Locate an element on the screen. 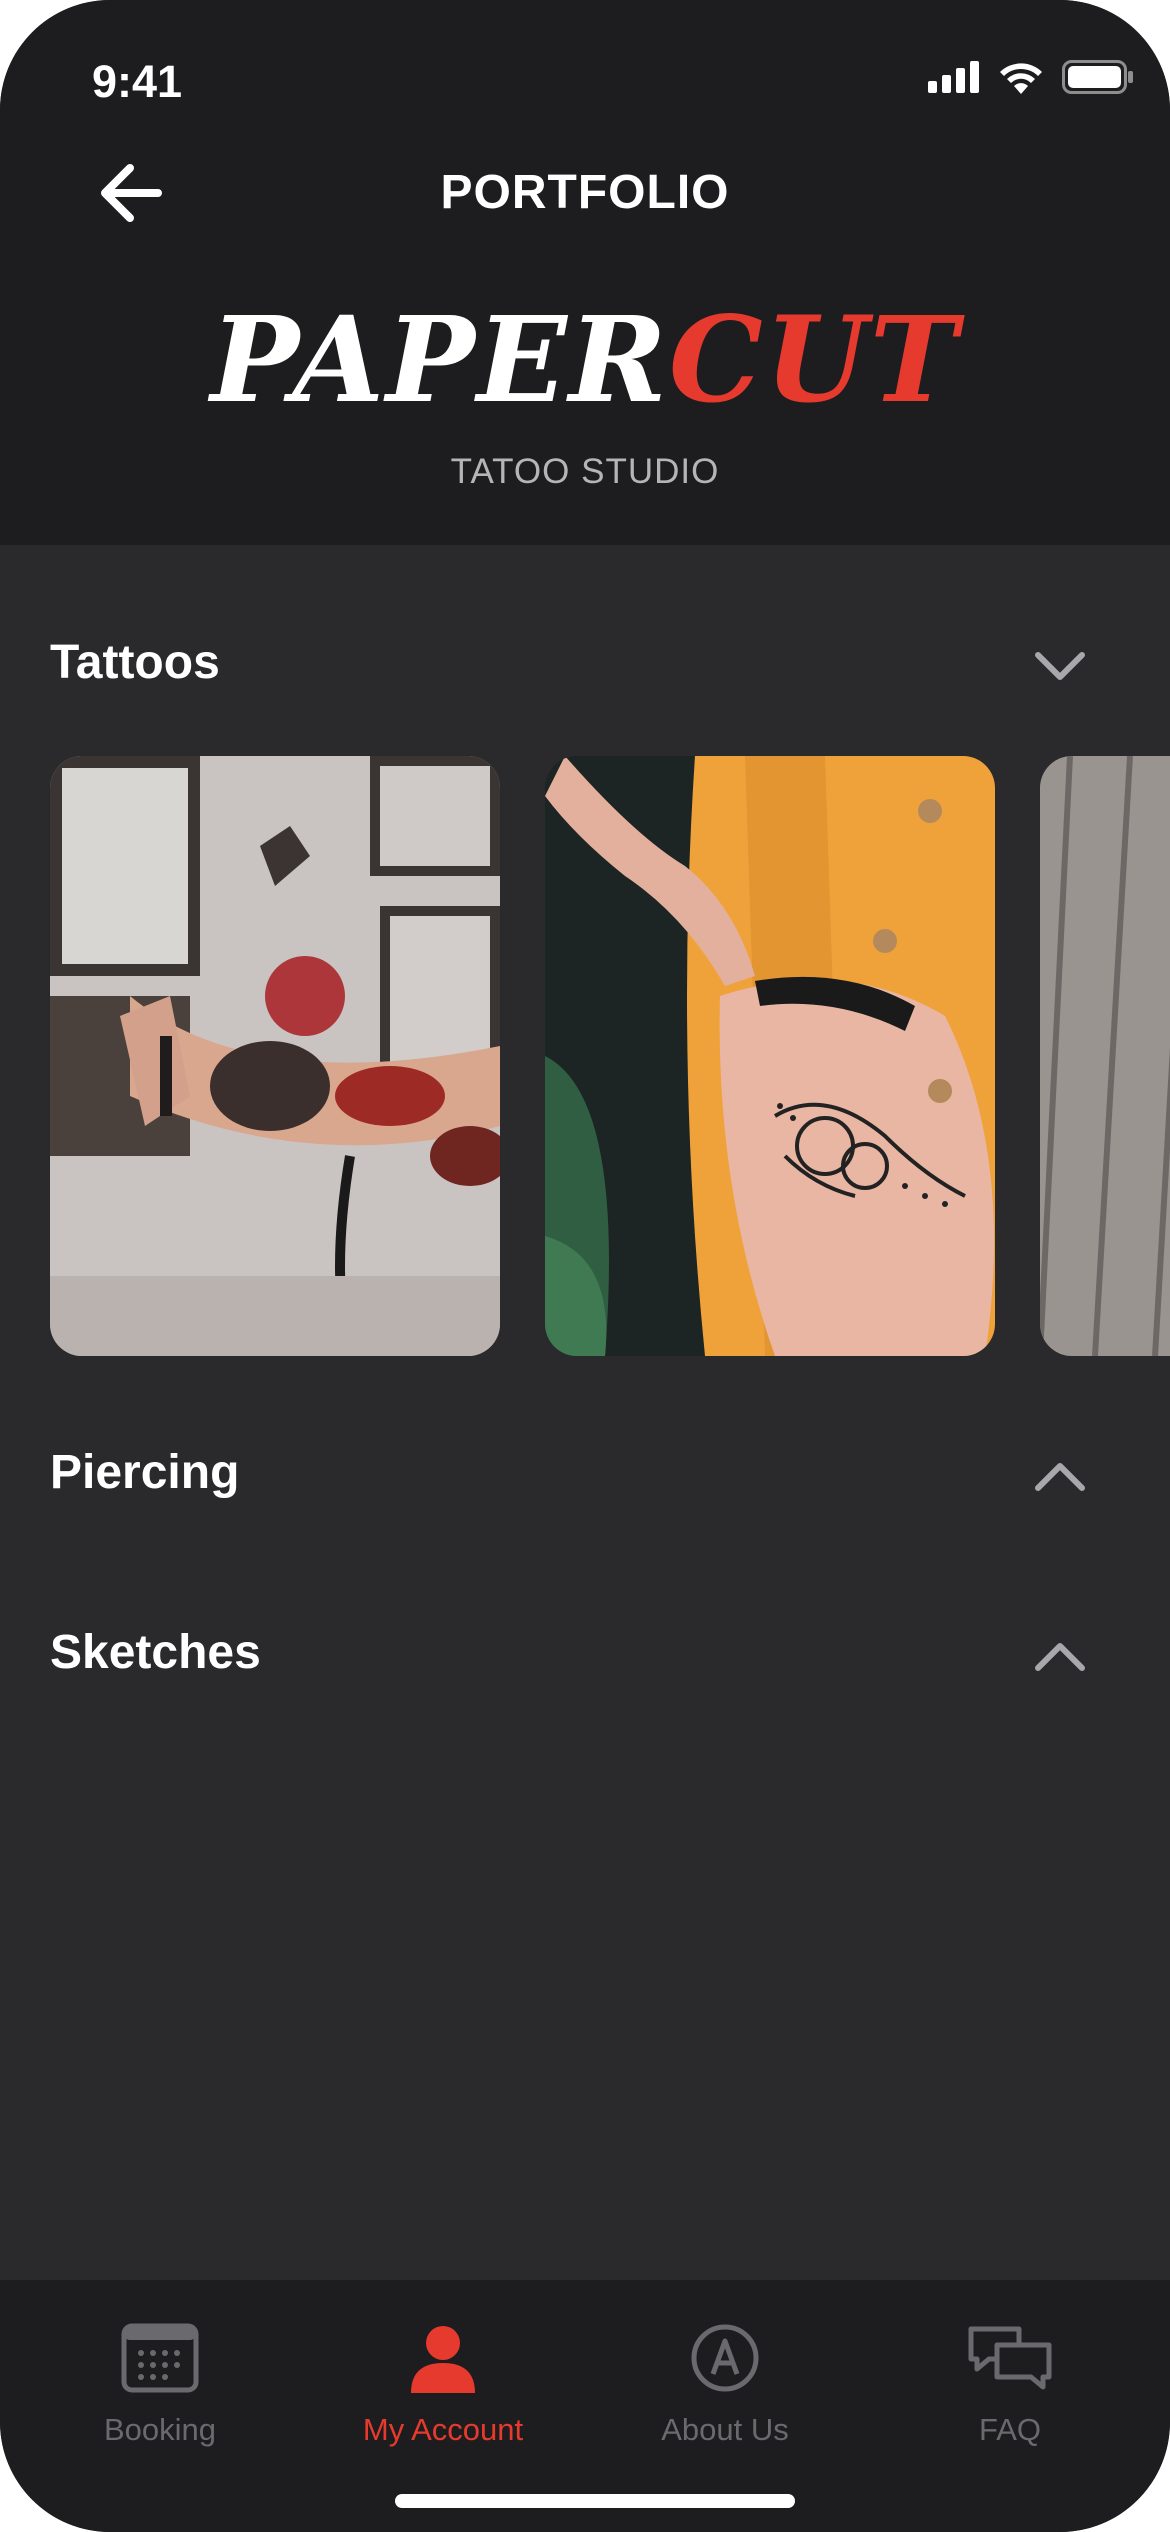 This screenshot has height=2532, width=1170. tab-about-us: About Us is located at coordinates (725, 2383).